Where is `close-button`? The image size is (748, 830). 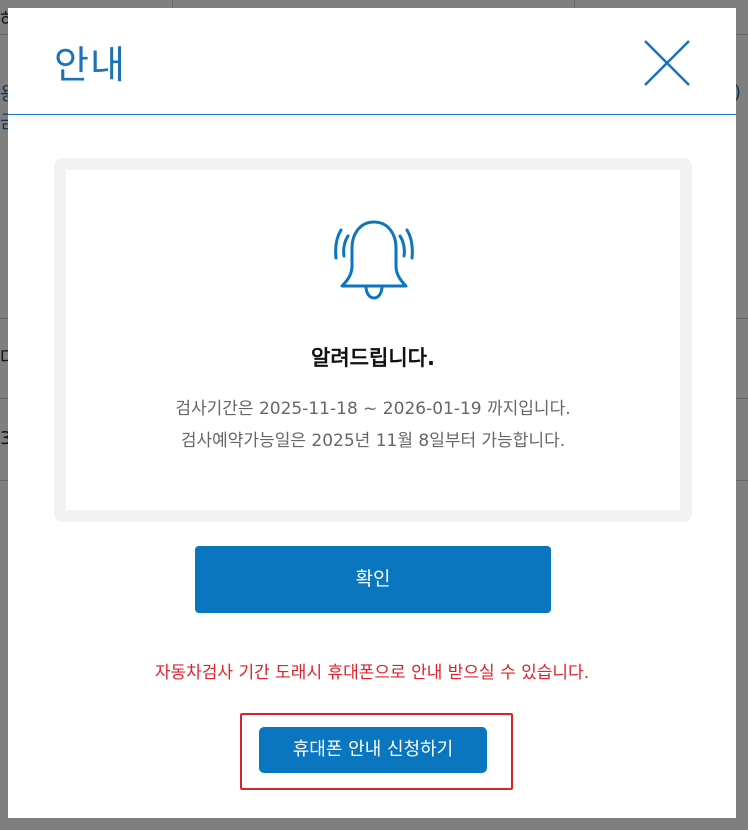 close-button is located at coordinates (667, 63).